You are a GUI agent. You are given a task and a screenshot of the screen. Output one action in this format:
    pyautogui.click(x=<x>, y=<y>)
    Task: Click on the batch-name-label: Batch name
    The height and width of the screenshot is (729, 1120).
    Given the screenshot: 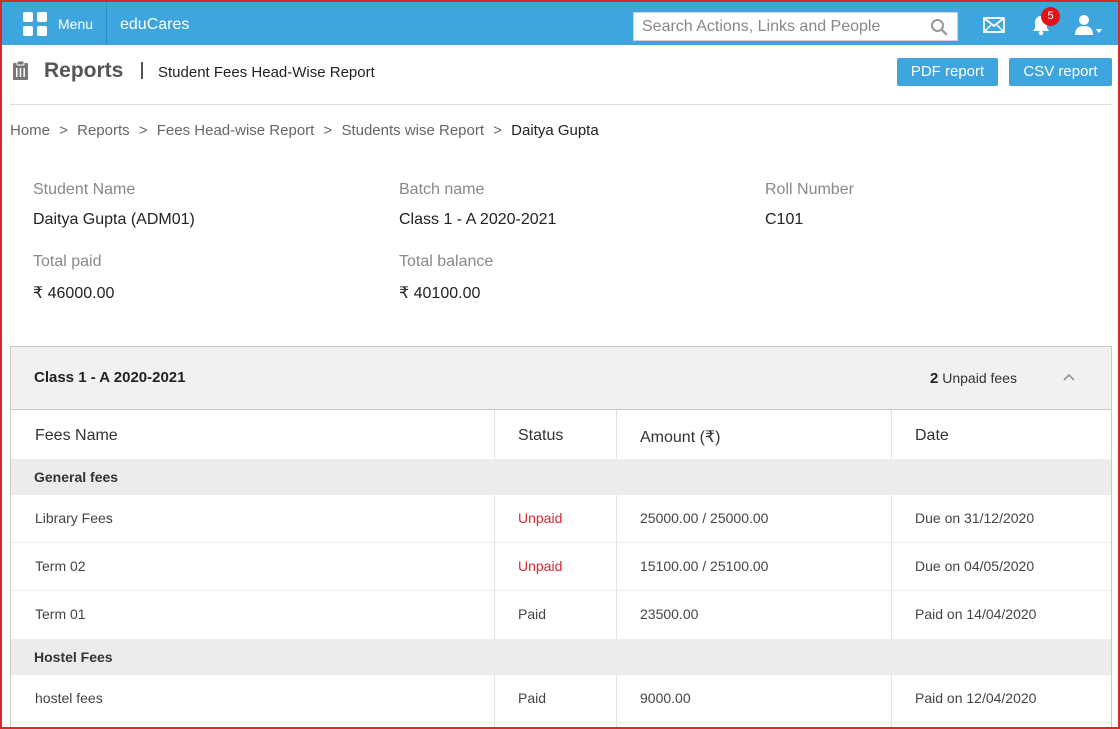 What is the action you would take?
    pyautogui.click(x=442, y=189)
    